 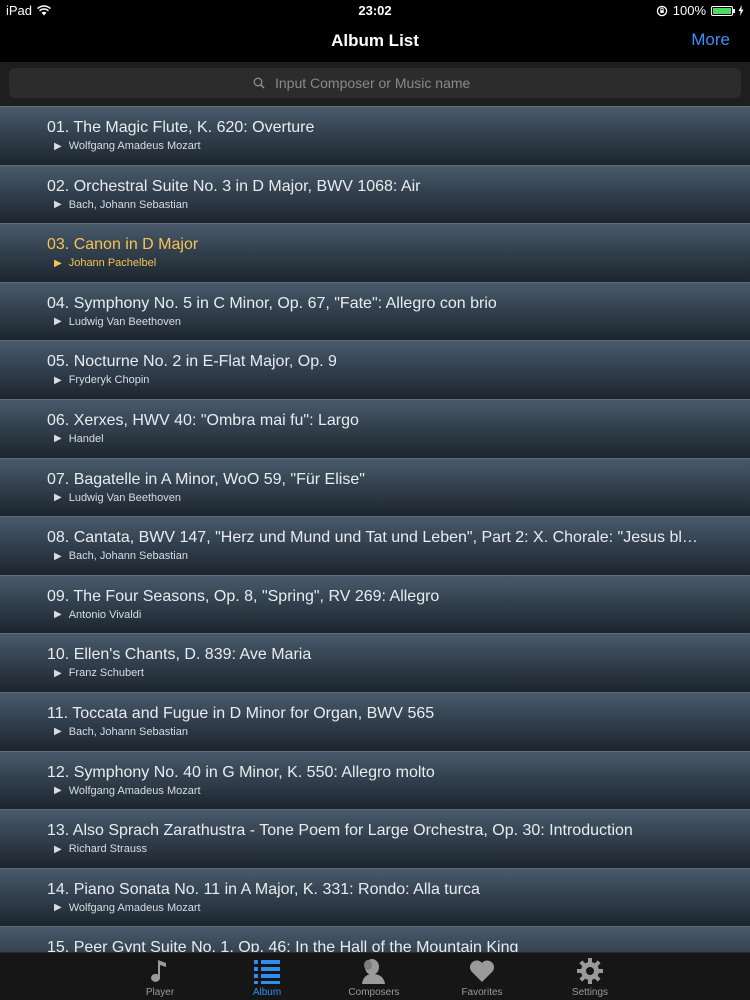 What do you see at coordinates (267, 992) in the screenshot?
I see `tab-label: Album` at bounding box center [267, 992].